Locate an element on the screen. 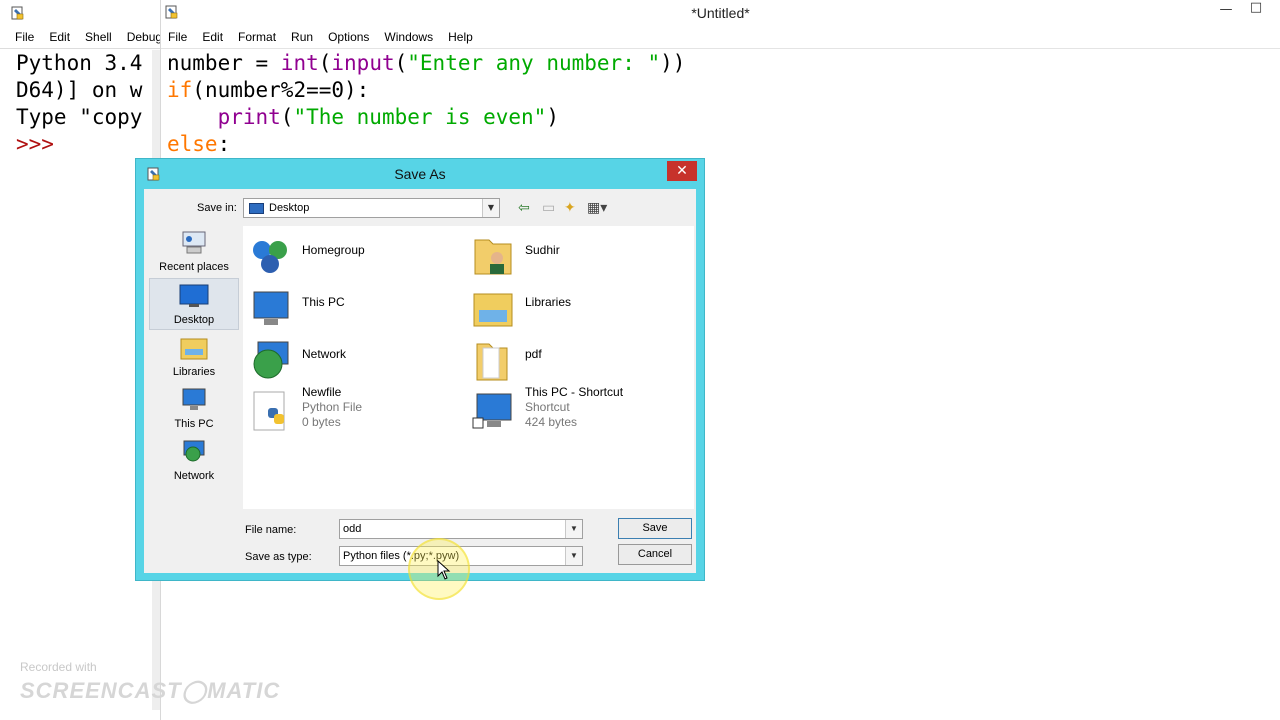 The height and width of the screenshot is (720, 1280). item-type: Shortcut is located at coordinates (547, 407).